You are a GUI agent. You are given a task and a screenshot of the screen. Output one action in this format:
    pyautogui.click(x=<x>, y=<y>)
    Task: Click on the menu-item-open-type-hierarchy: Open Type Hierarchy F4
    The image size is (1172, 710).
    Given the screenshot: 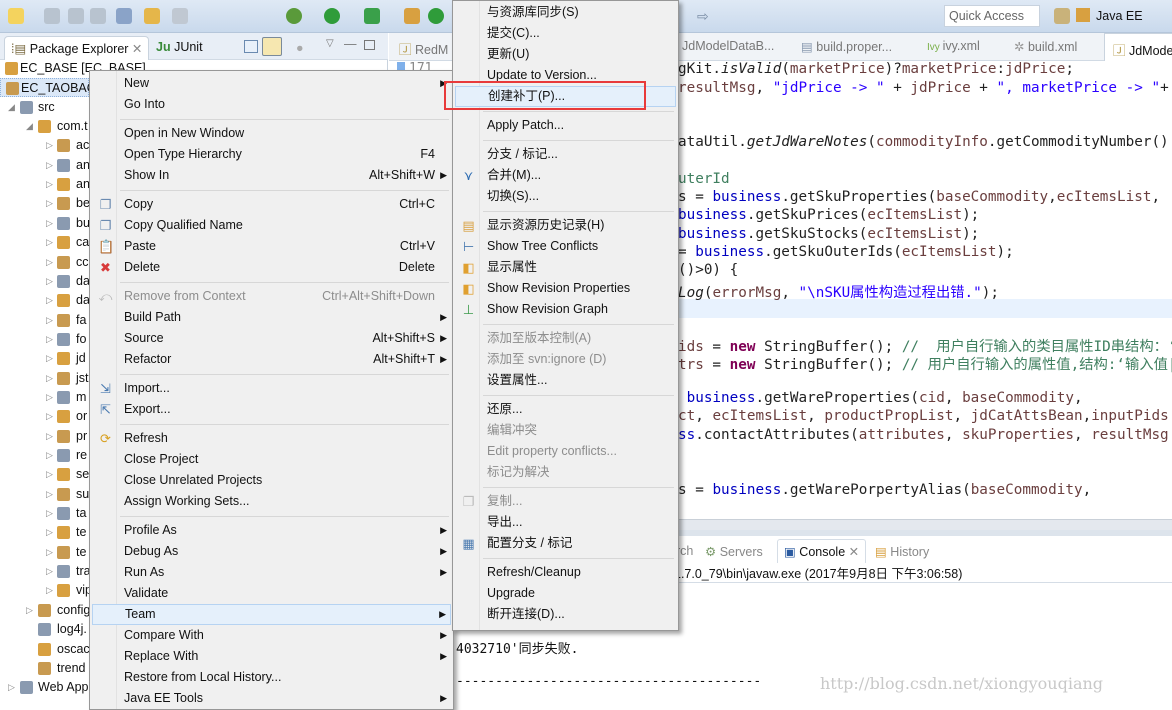 What is the action you would take?
    pyautogui.click(x=271, y=154)
    